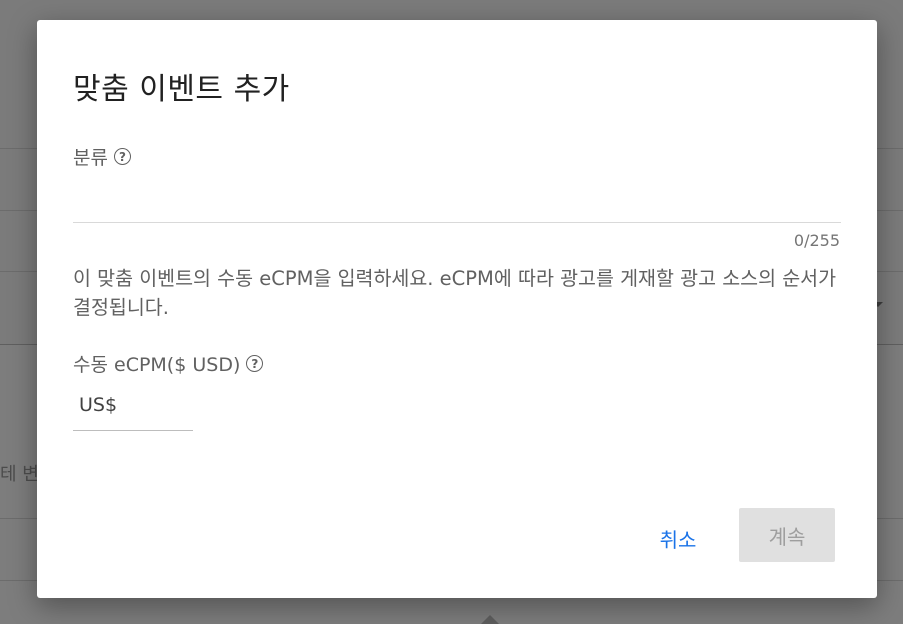 The image size is (903, 624). What do you see at coordinates (19, 474) in the screenshot?
I see `background-partial-label: 테 변` at bounding box center [19, 474].